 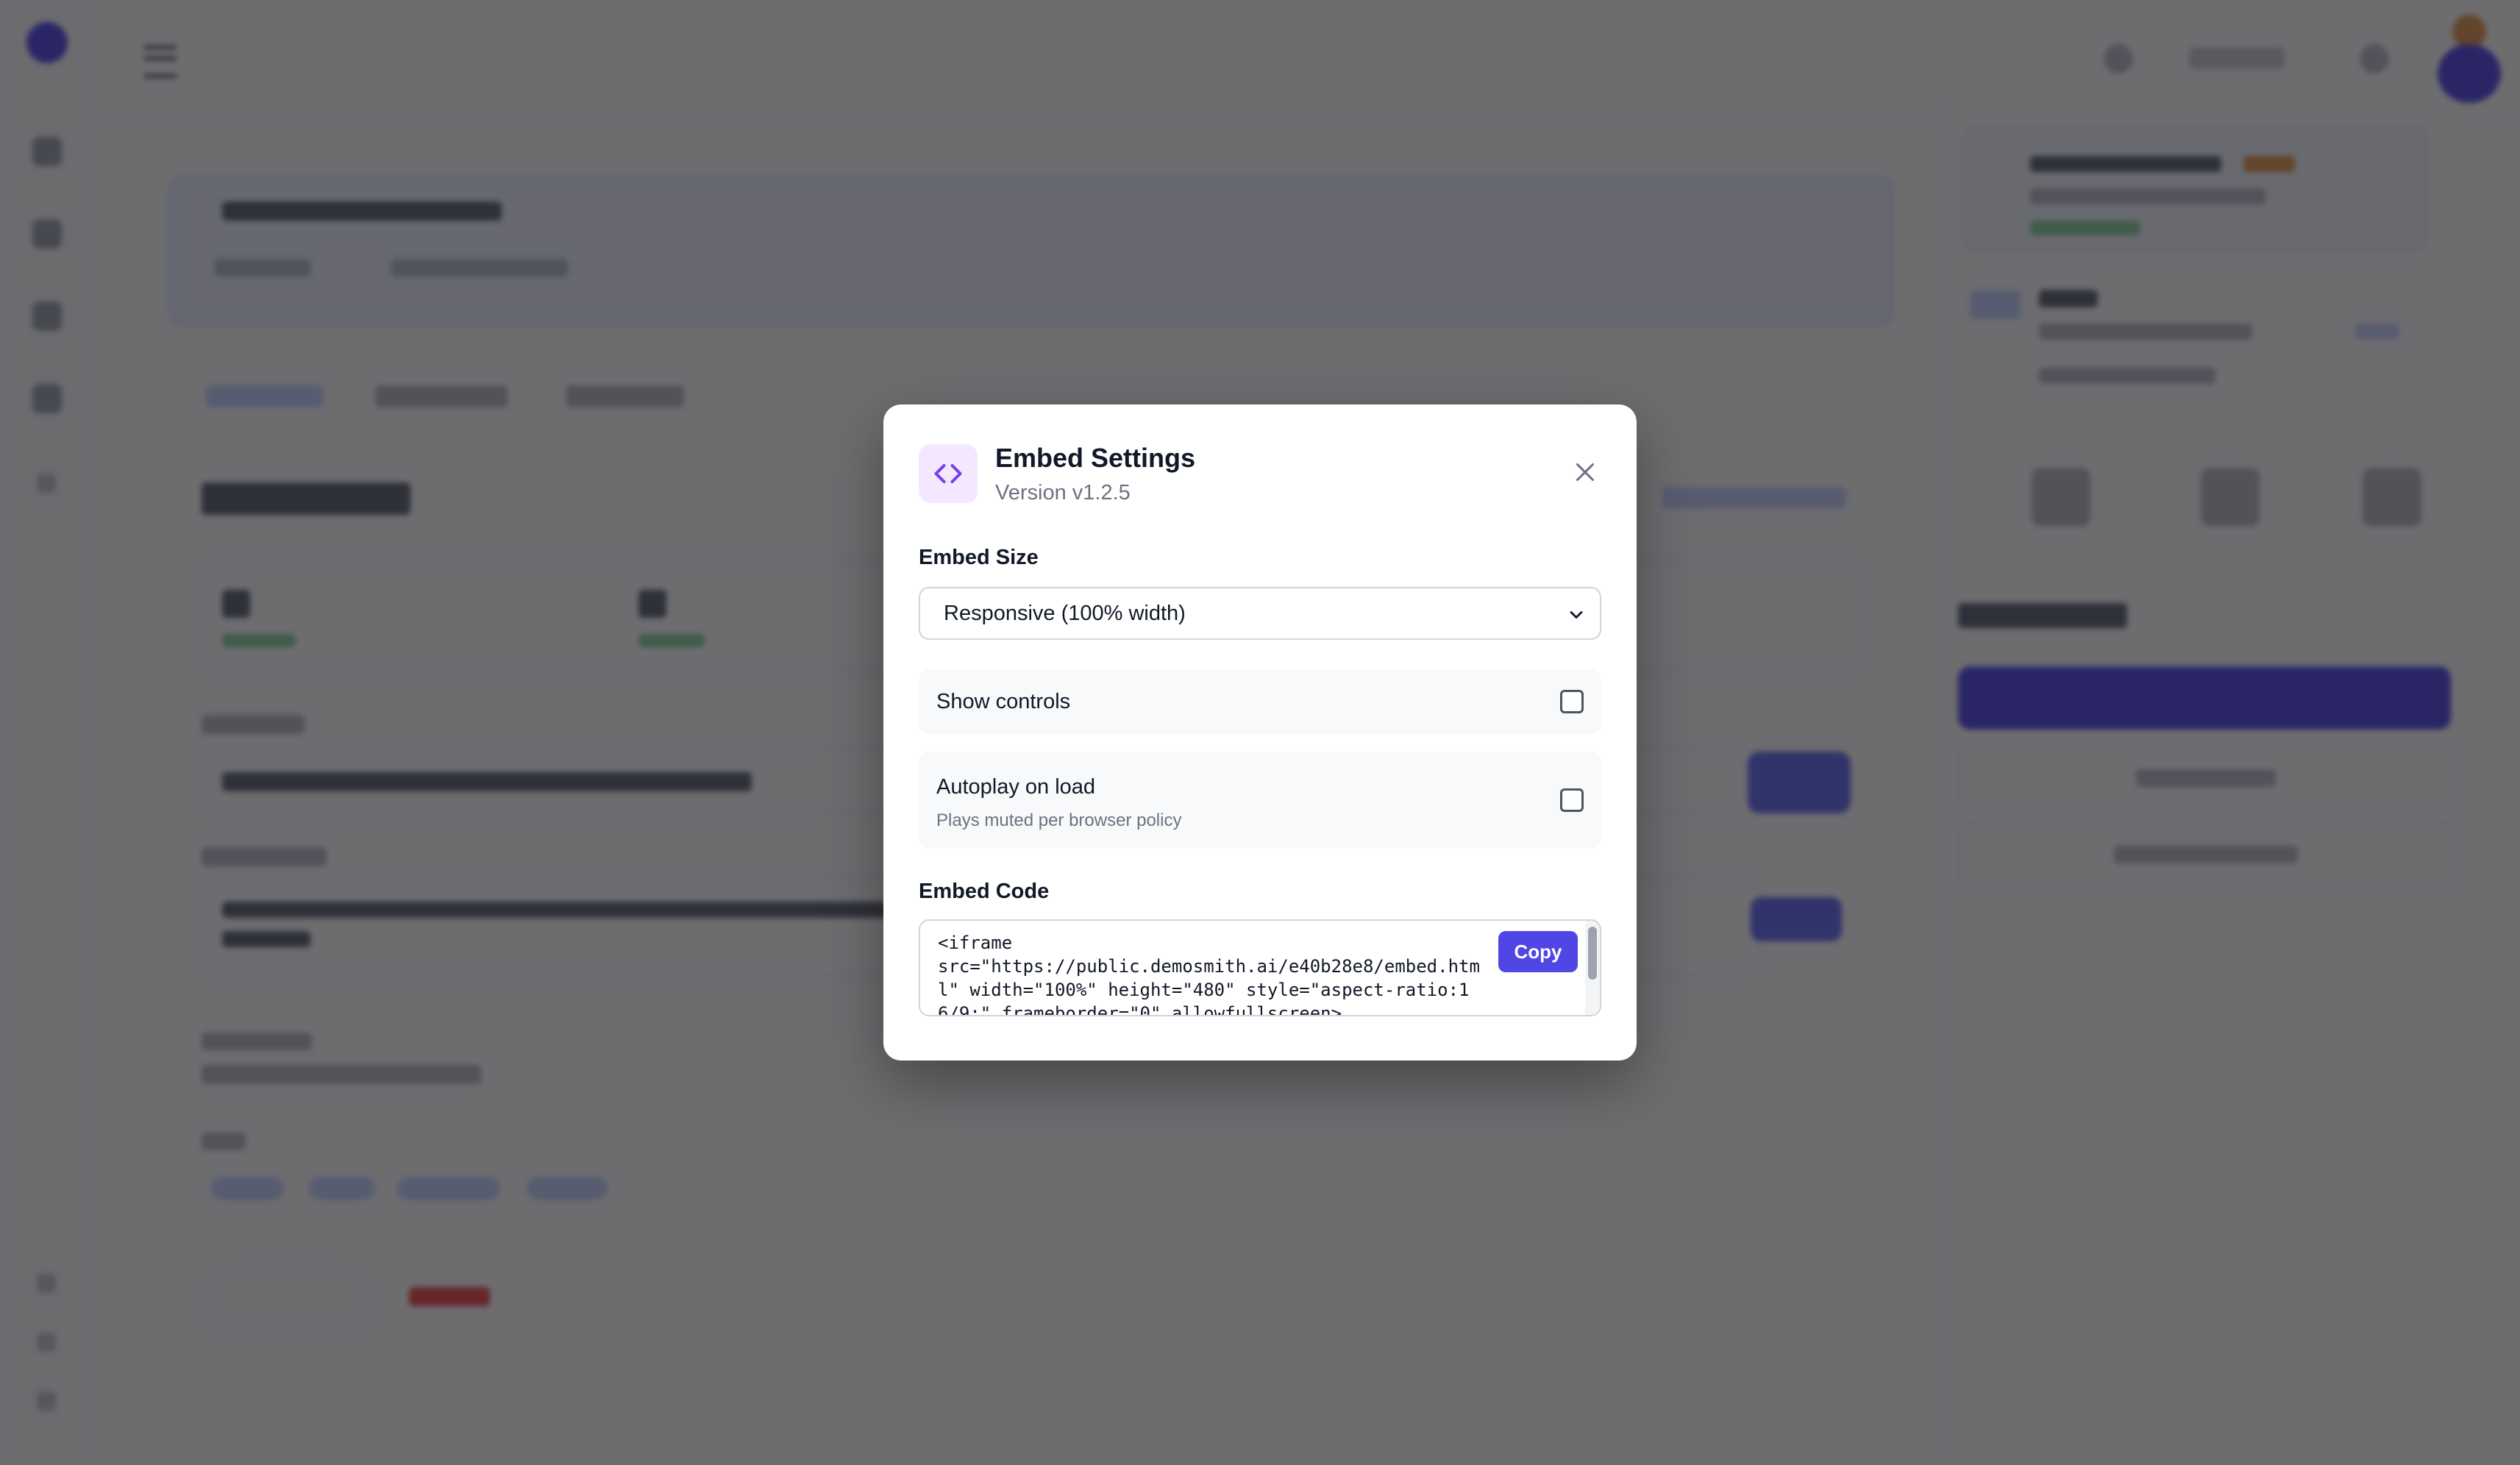 What do you see at coordinates (1016, 787) in the screenshot?
I see `autoplay-label: Autoplay on load` at bounding box center [1016, 787].